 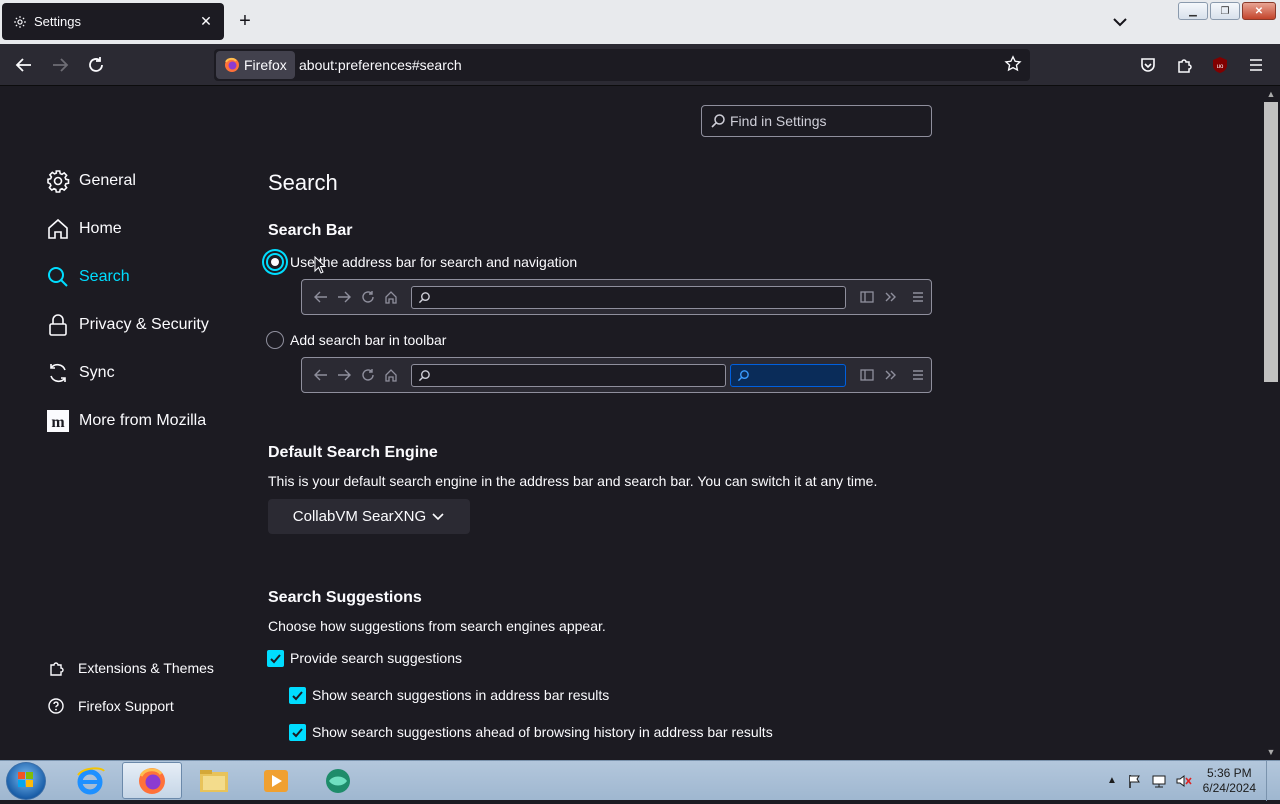 I want to click on search-bar-preview, so click(x=616, y=375).